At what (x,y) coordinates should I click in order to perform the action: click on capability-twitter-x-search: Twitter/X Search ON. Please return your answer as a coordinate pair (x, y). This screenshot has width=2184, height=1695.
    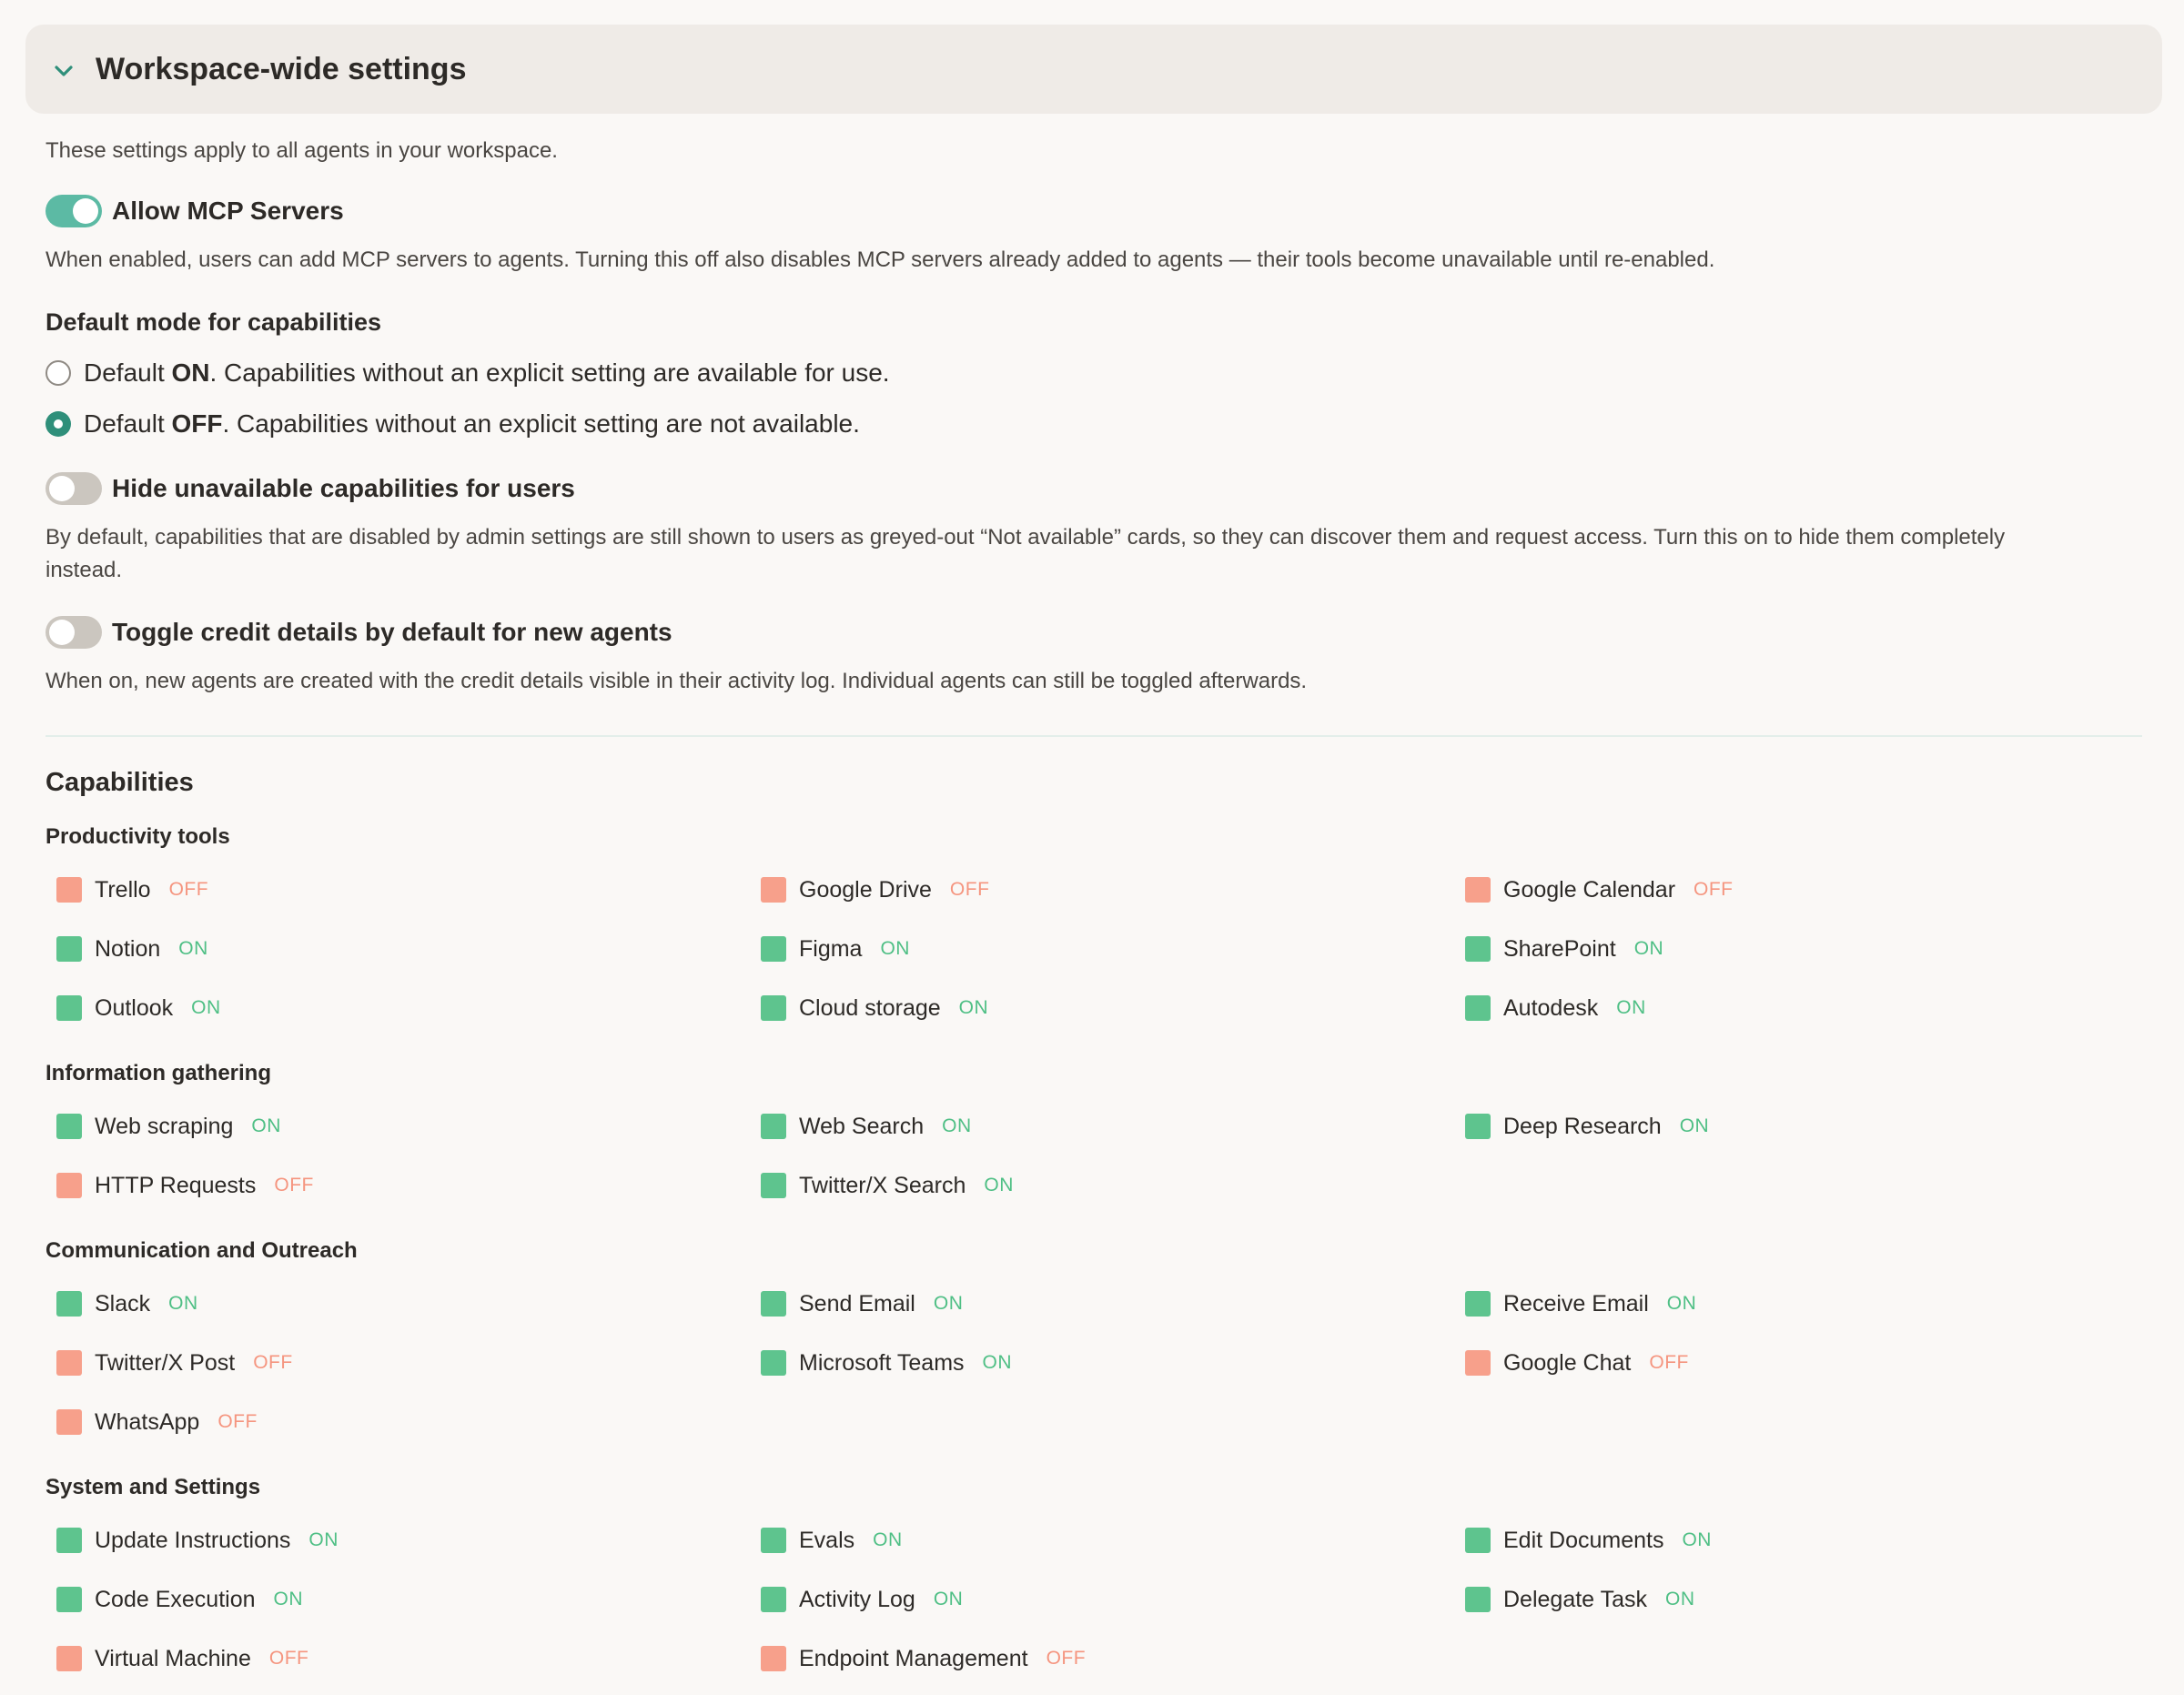
    Looking at the image, I should click on (888, 1186).